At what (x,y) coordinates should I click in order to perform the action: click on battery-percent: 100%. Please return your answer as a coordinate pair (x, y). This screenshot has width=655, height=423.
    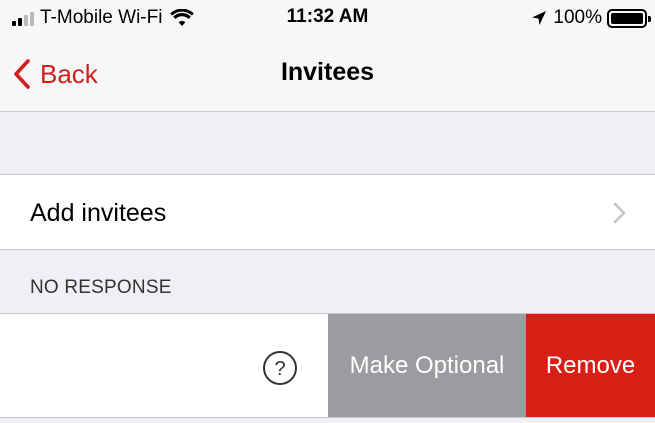
    Looking at the image, I should click on (577, 17).